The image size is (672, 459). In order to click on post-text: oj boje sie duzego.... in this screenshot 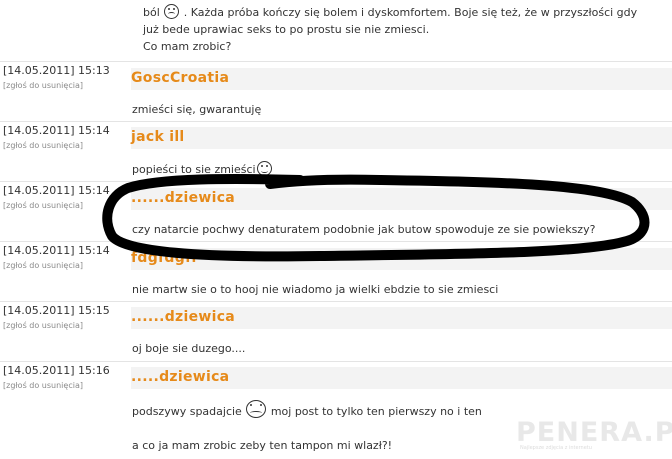, I will do `click(189, 348)`.